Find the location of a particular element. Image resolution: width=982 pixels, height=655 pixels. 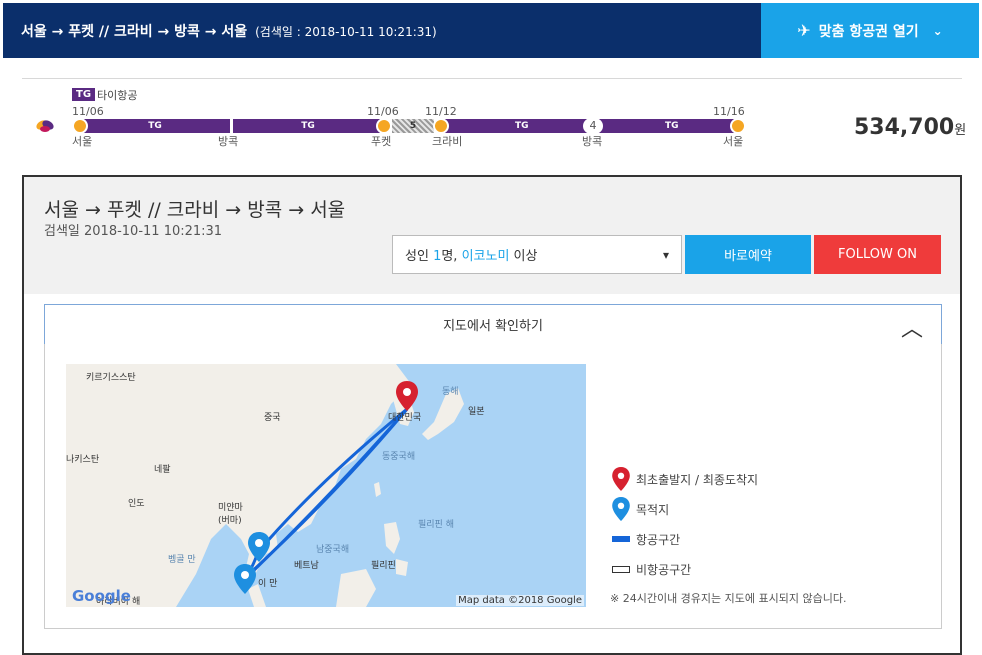

map-label: 벵골 만 is located at coordinates (182, 560).